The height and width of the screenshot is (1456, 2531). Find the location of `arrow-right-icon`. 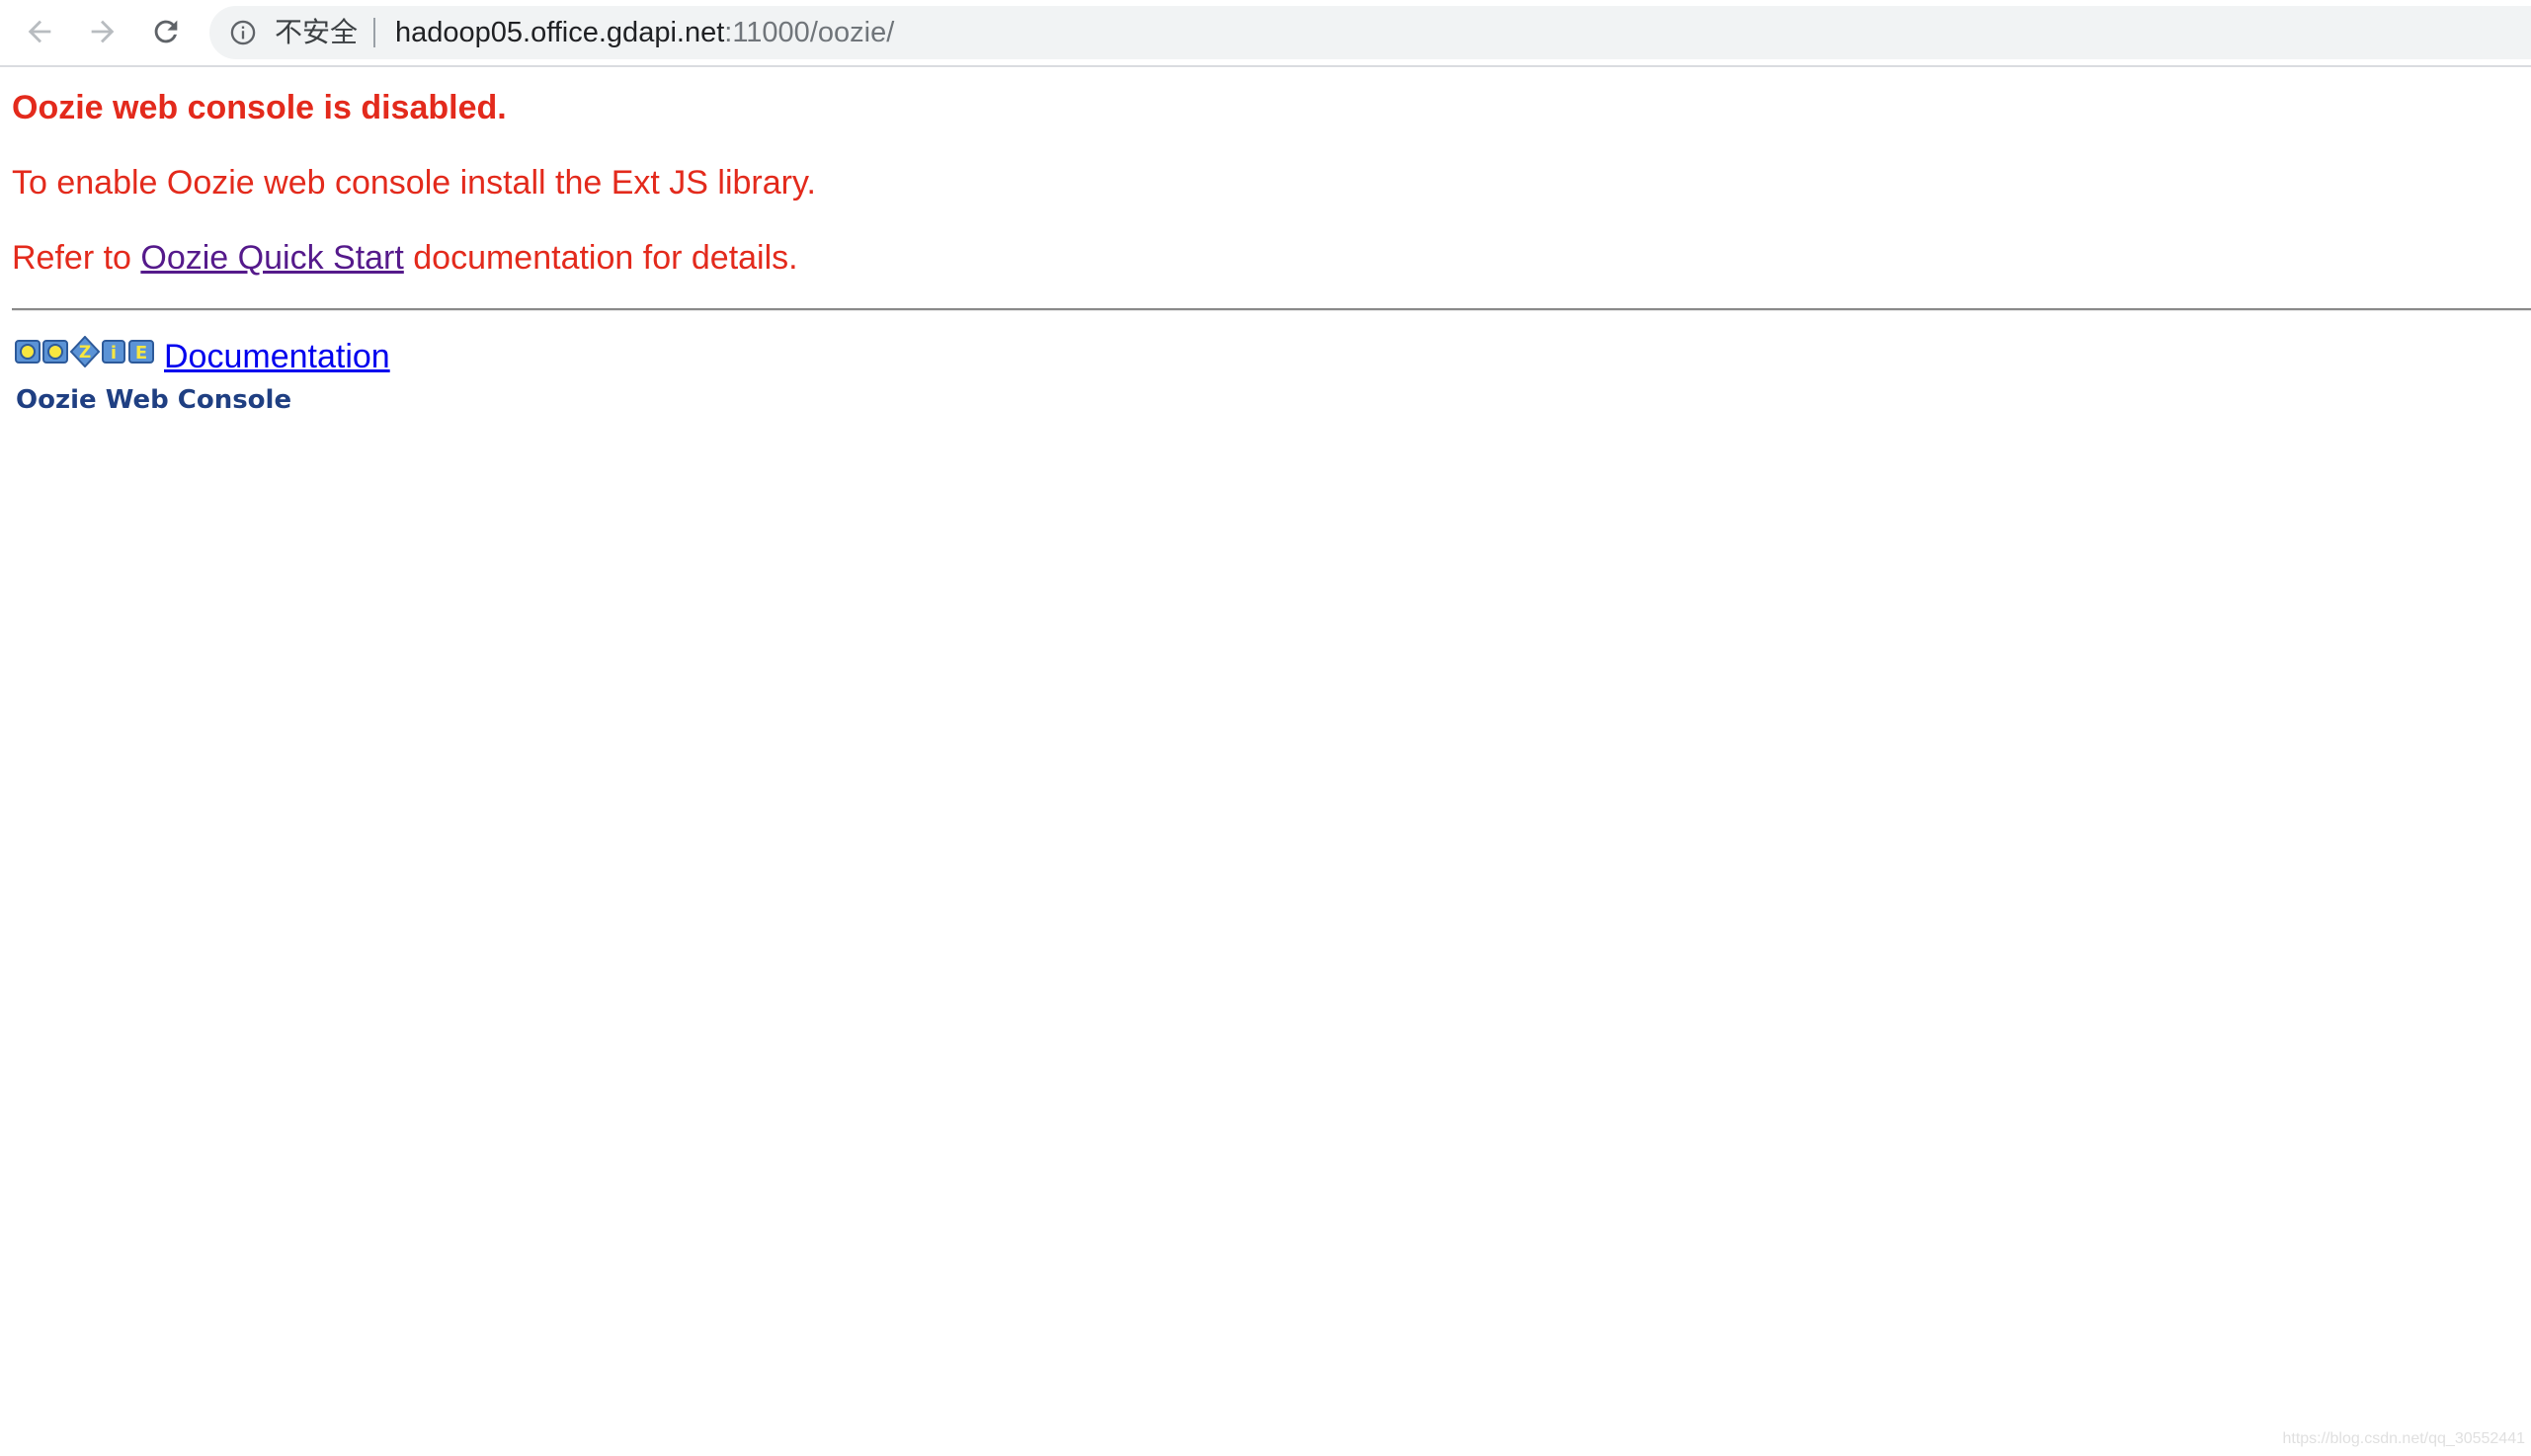

arrow-right-icon is located at coordinates (103, 31).